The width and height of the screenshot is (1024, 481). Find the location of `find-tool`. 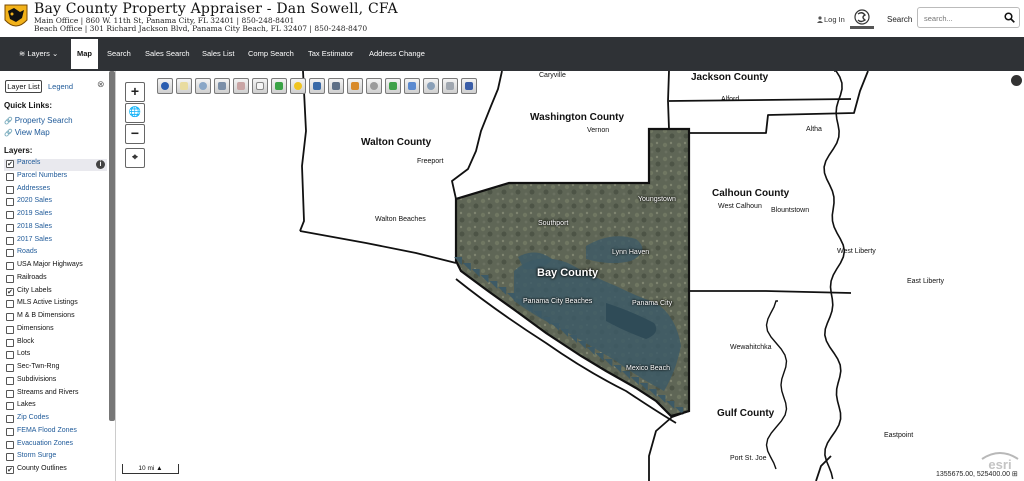

find-tool is located at coordinates (374, 86).